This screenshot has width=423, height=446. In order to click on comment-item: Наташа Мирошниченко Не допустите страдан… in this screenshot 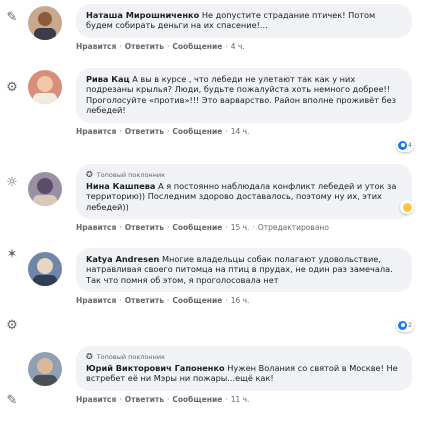, I will do `click(224, 34)`.